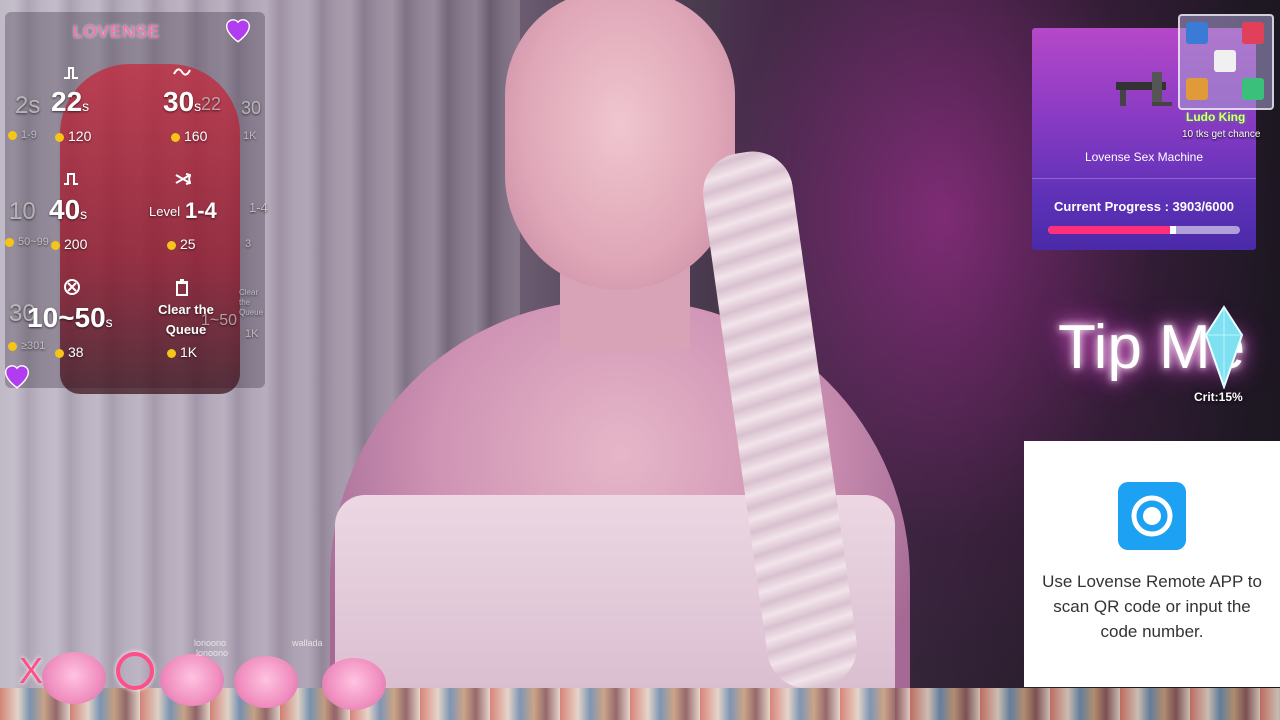 The width and height of the screenshot is (1280, 720). Describe the element at coordinates (1110, 230) in the screenshot. I see `goal-progress-fill` at that location.